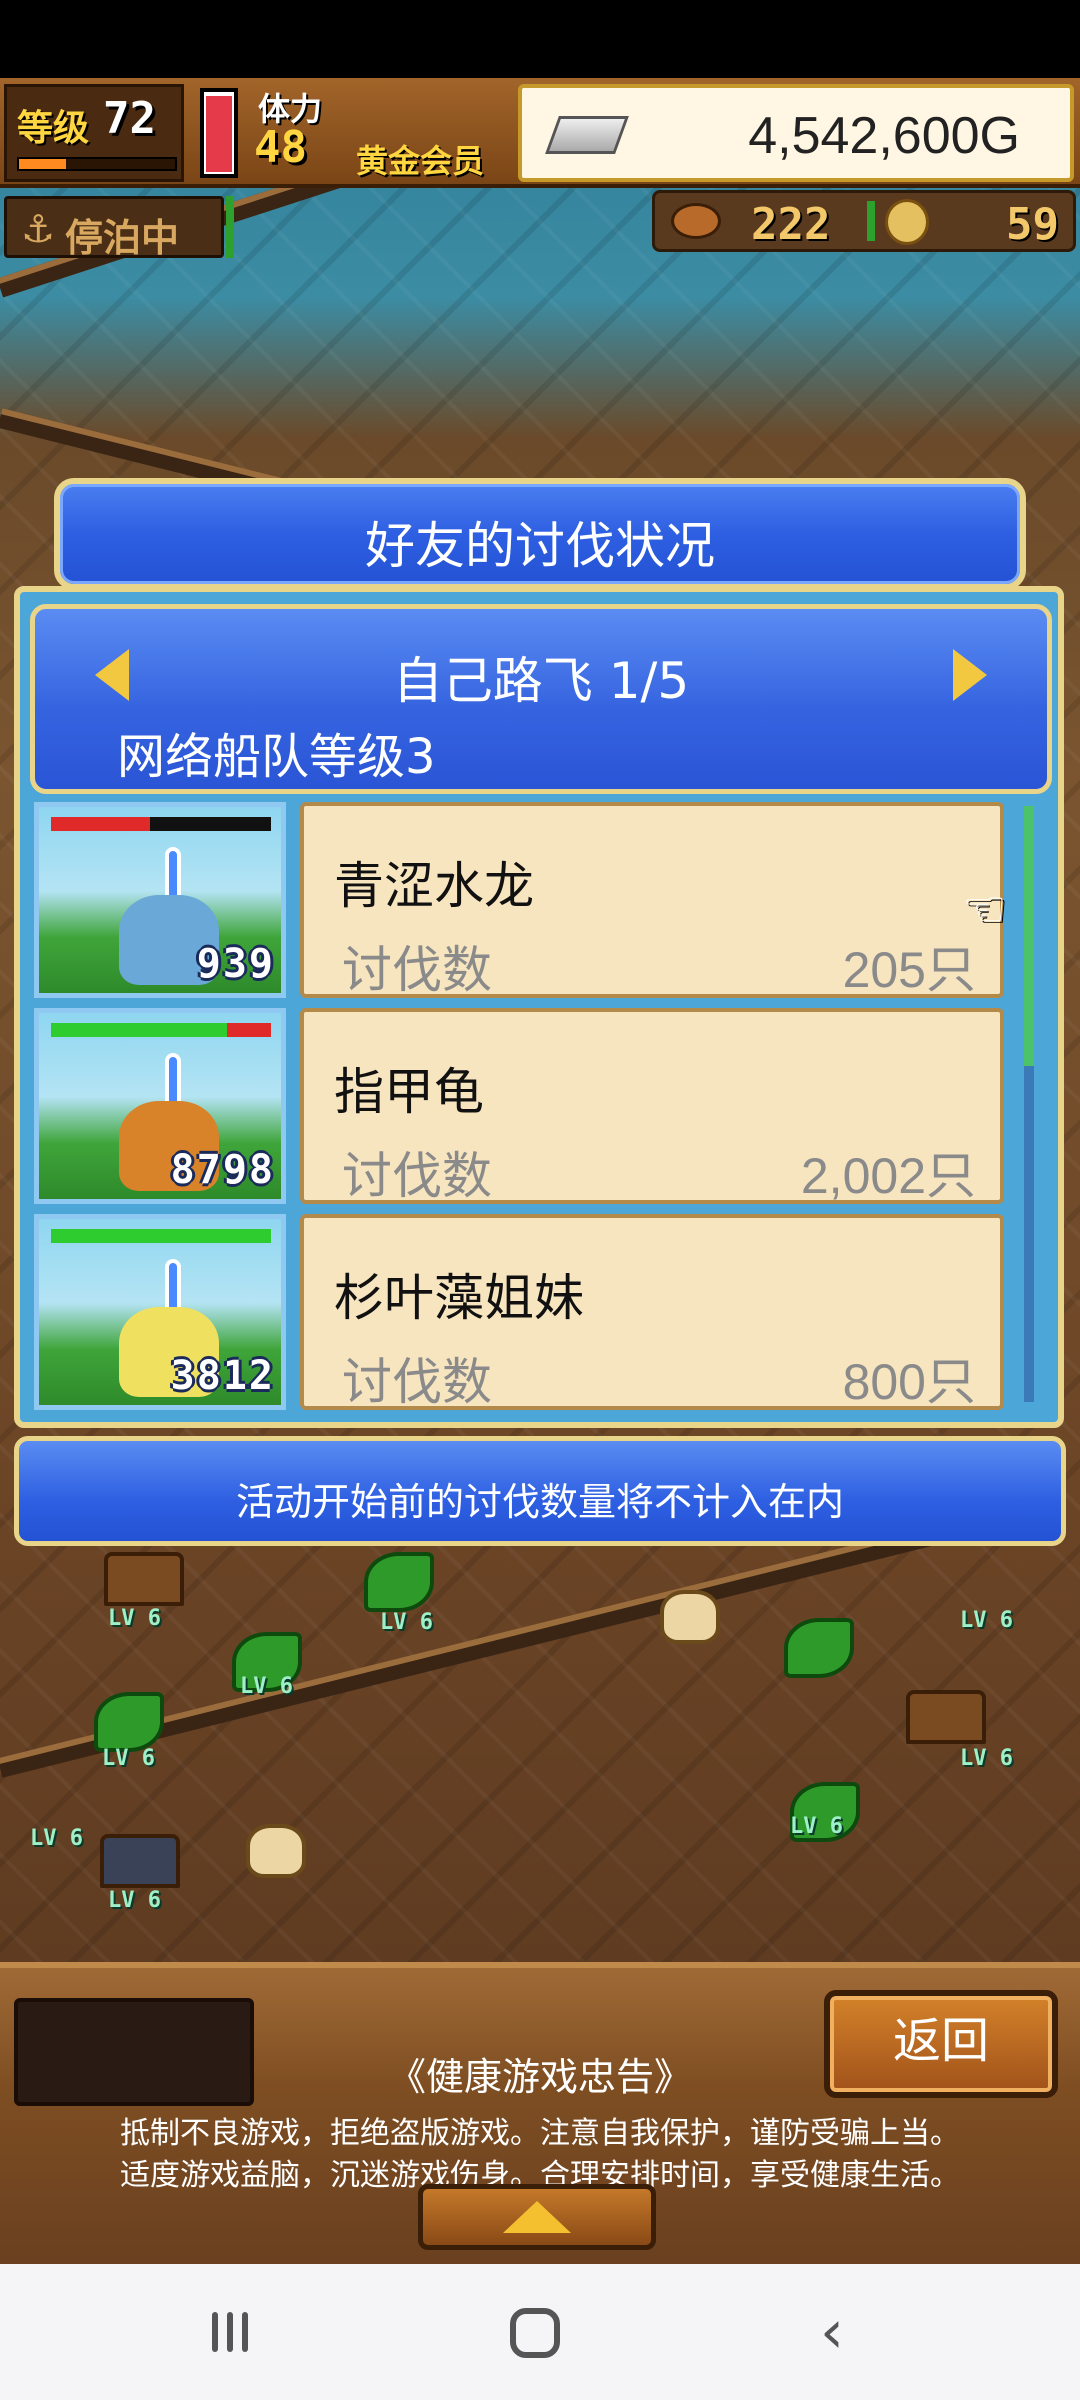  Describe the element at coordinates (696, 221) in the screenshot. I see `meat-icon` at that location.